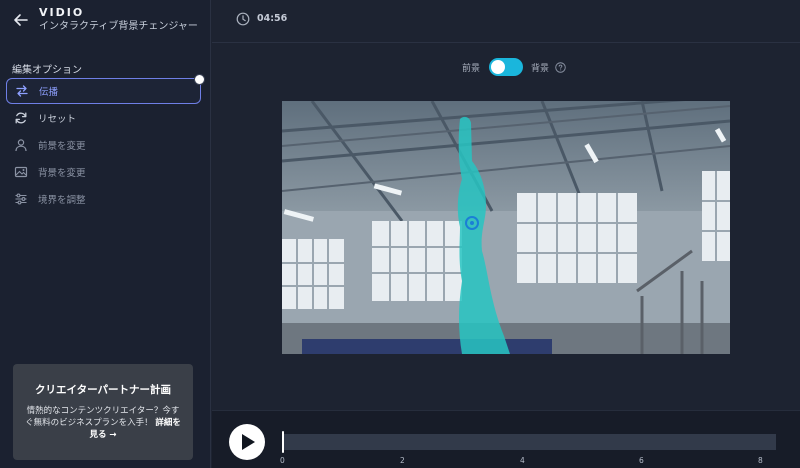 This screenshot has width=800, height=468. Describe the element at coordinates (62, 173) in the screenshot. I see `menu-item-label: 背景を変更` at that location.